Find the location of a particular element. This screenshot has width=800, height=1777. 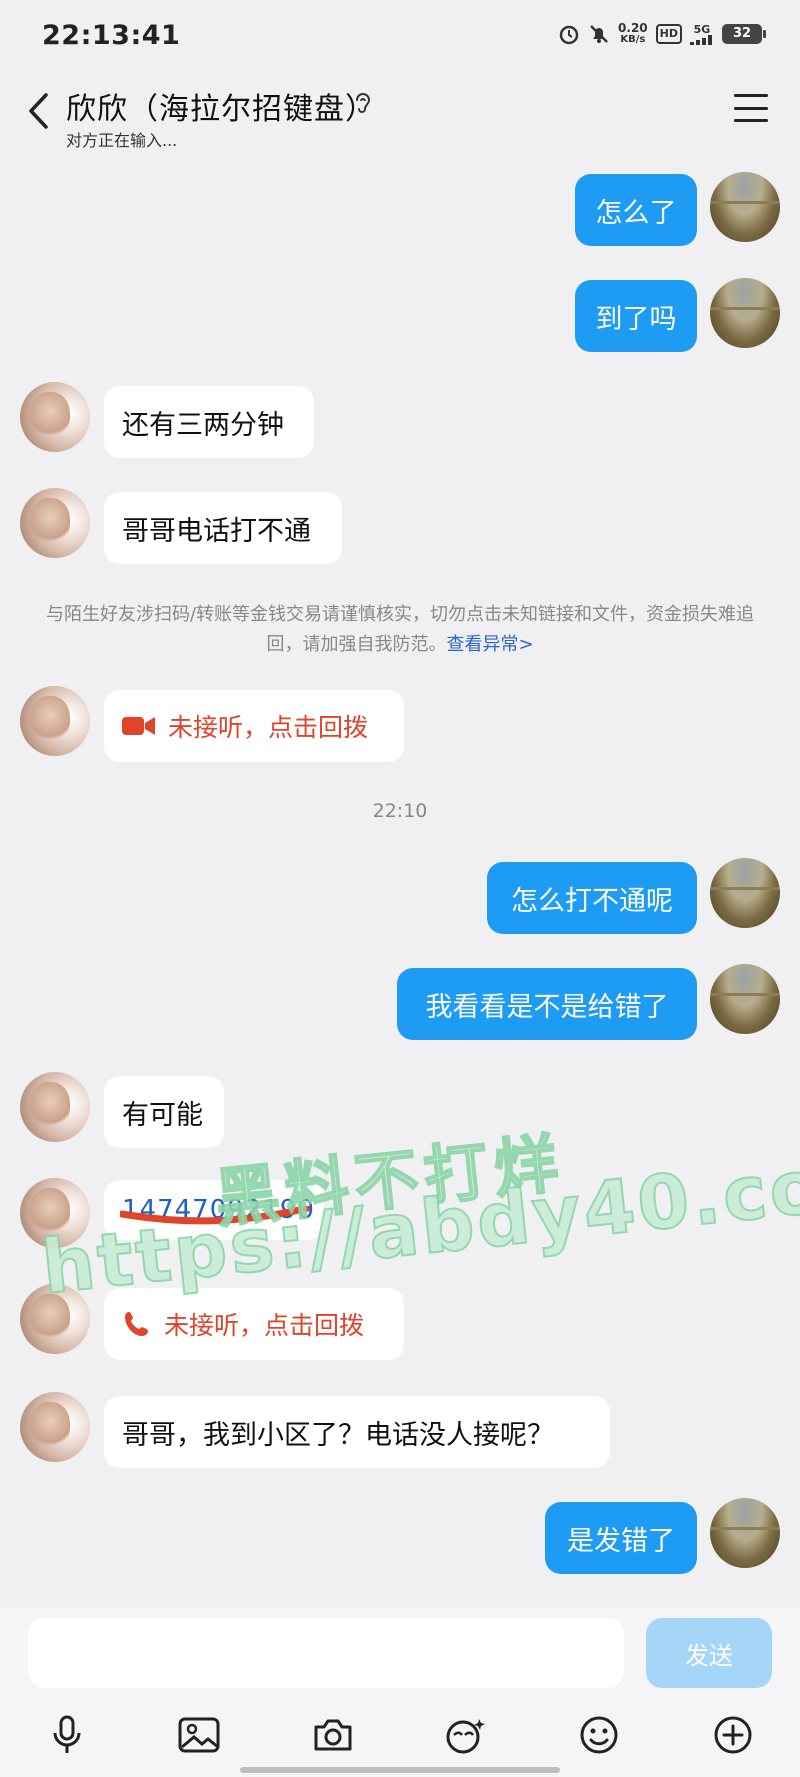

video-call-icon is located at coordinates (139, 726).